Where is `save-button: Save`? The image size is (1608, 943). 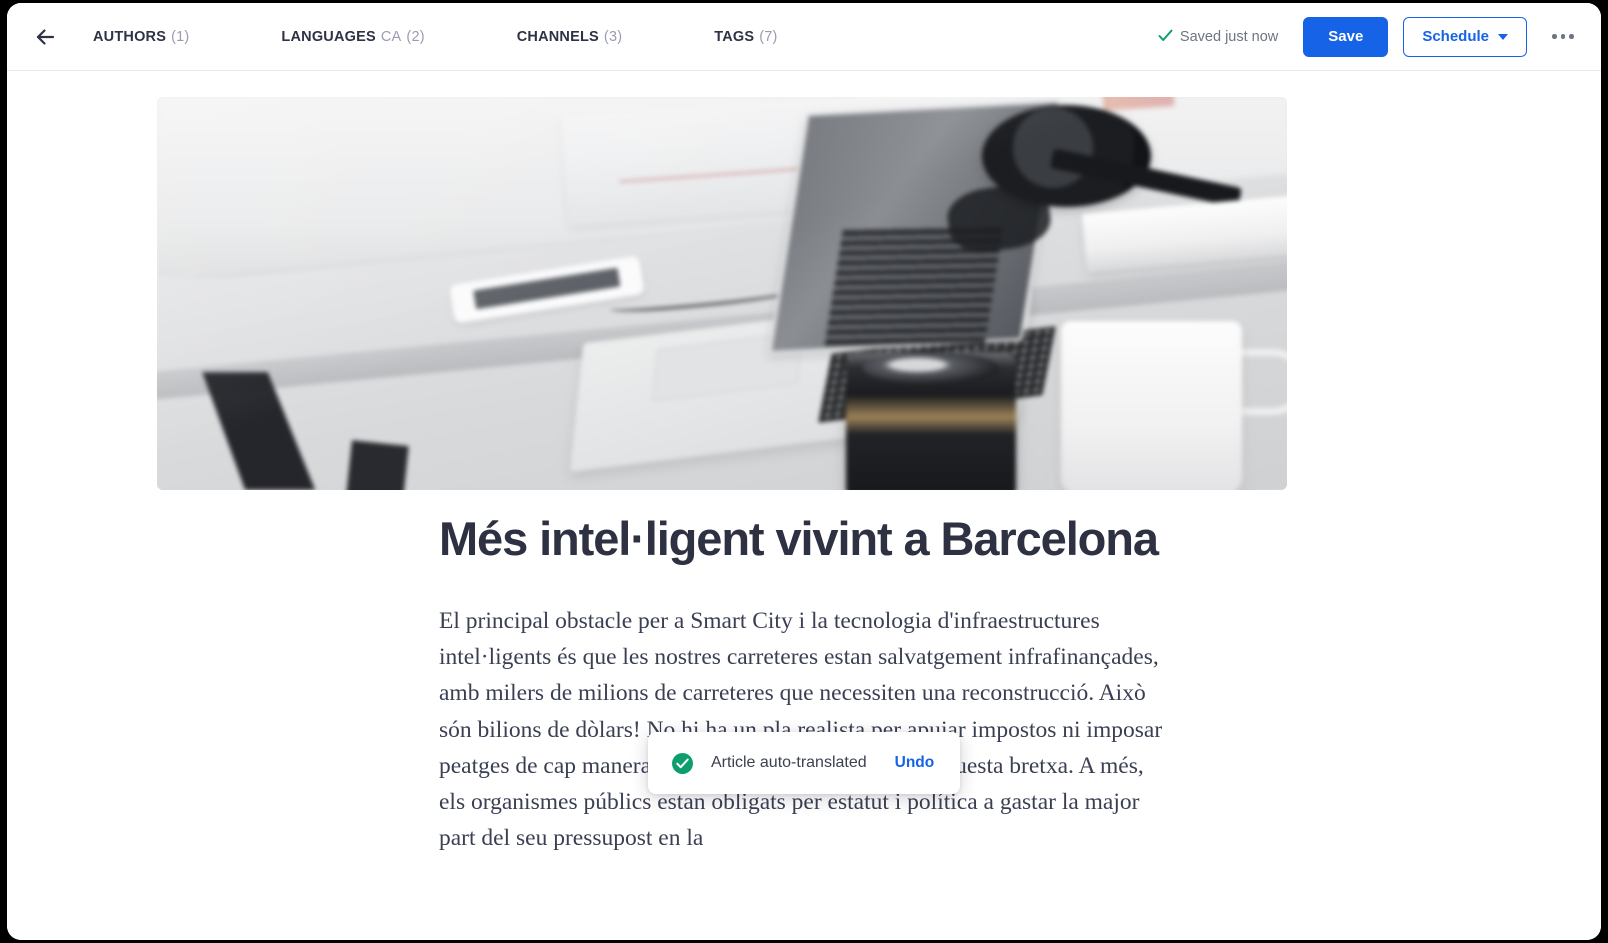
save-button: Save is located at coordinates (1346, 36).